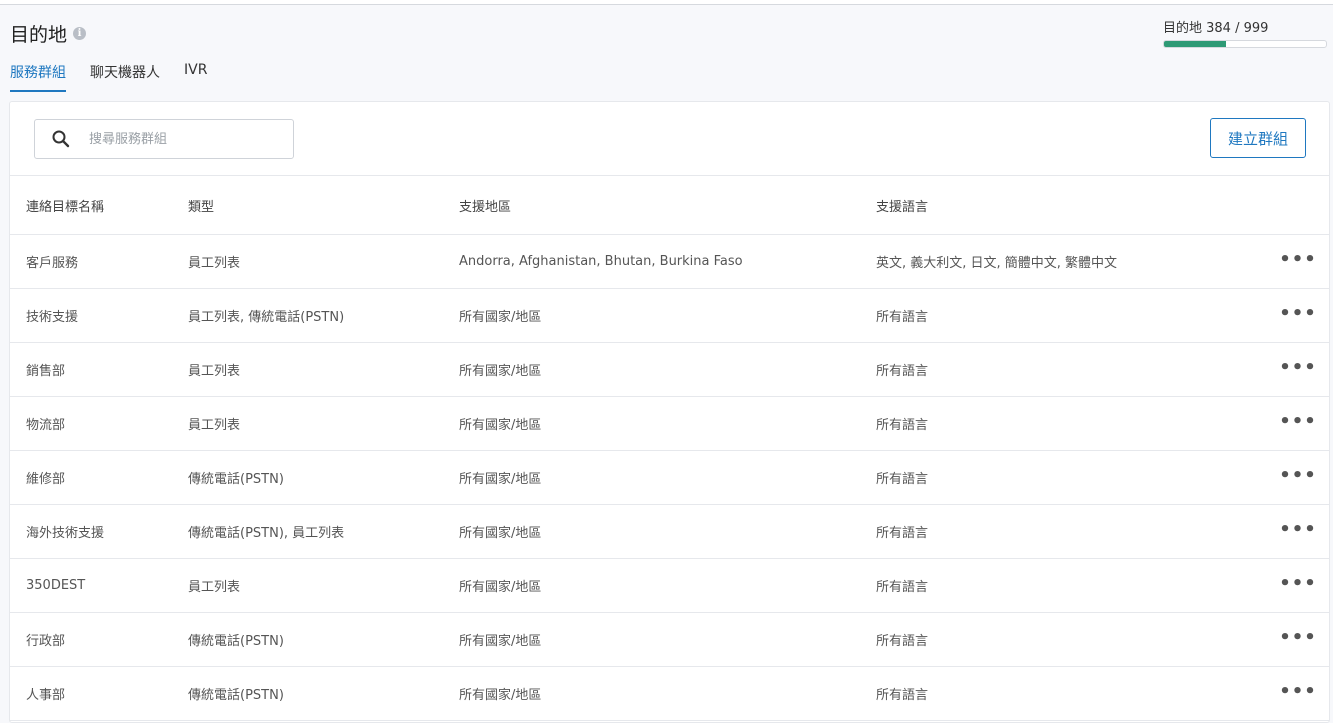 This screenshot has height=723, width=1333. What do you see at coordinates (666, 205) in the screenshot?
I see `column-header-region: 支援地區` at bounding box center [666, 205].